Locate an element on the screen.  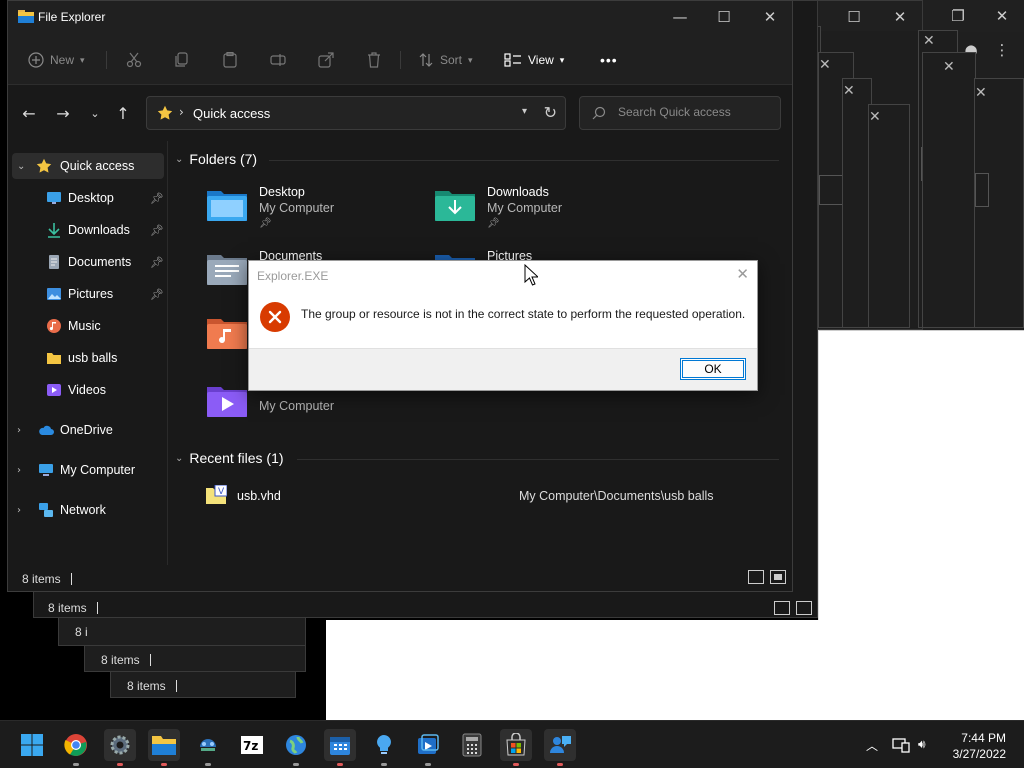
view-button: View ▾ is located at coordinates (534, 60).